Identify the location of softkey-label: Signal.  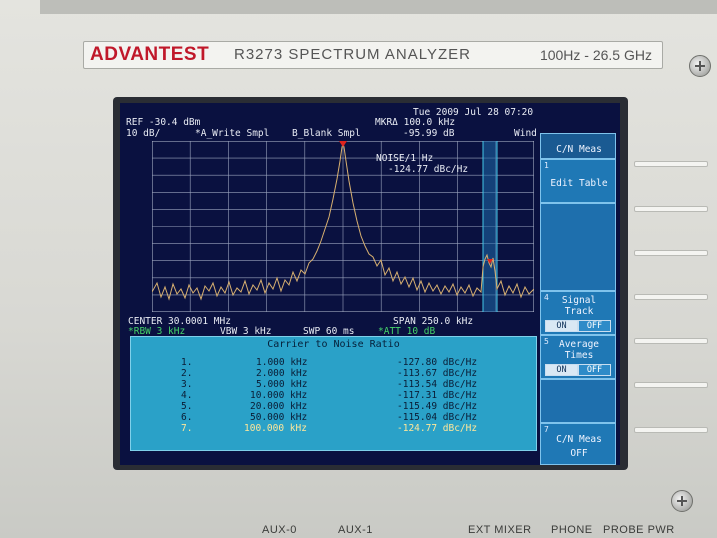
(579, 300).